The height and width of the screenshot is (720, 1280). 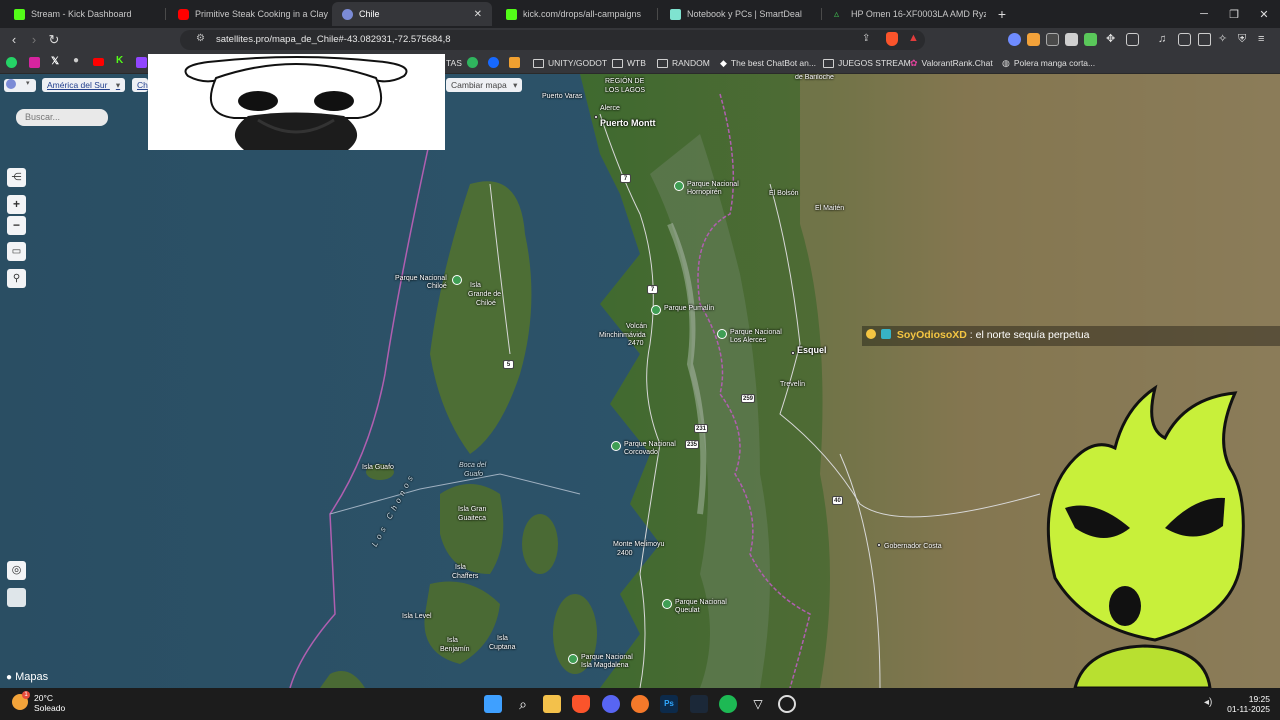 I want to click on maximize-button: ❐, so click(x=1234, y=14).